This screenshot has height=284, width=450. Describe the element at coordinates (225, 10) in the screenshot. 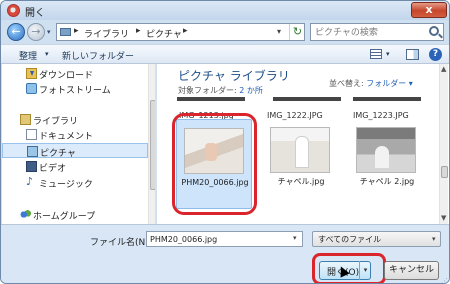

I see `title-bar: 開く x` at that location.